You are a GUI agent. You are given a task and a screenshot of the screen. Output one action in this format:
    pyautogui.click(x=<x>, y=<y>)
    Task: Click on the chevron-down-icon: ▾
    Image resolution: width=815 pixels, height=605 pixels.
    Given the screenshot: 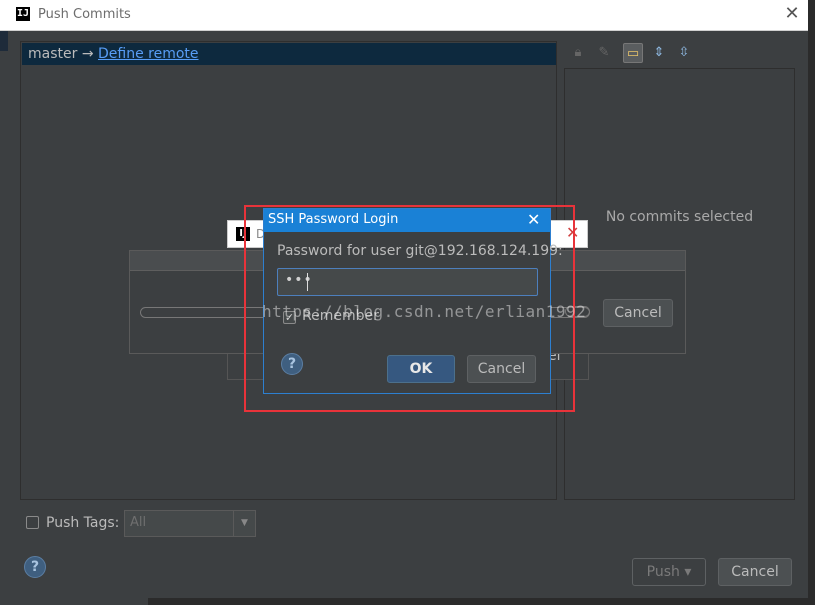 What is the action you would take?
    pyautogui.click(x=688, y=572)
    